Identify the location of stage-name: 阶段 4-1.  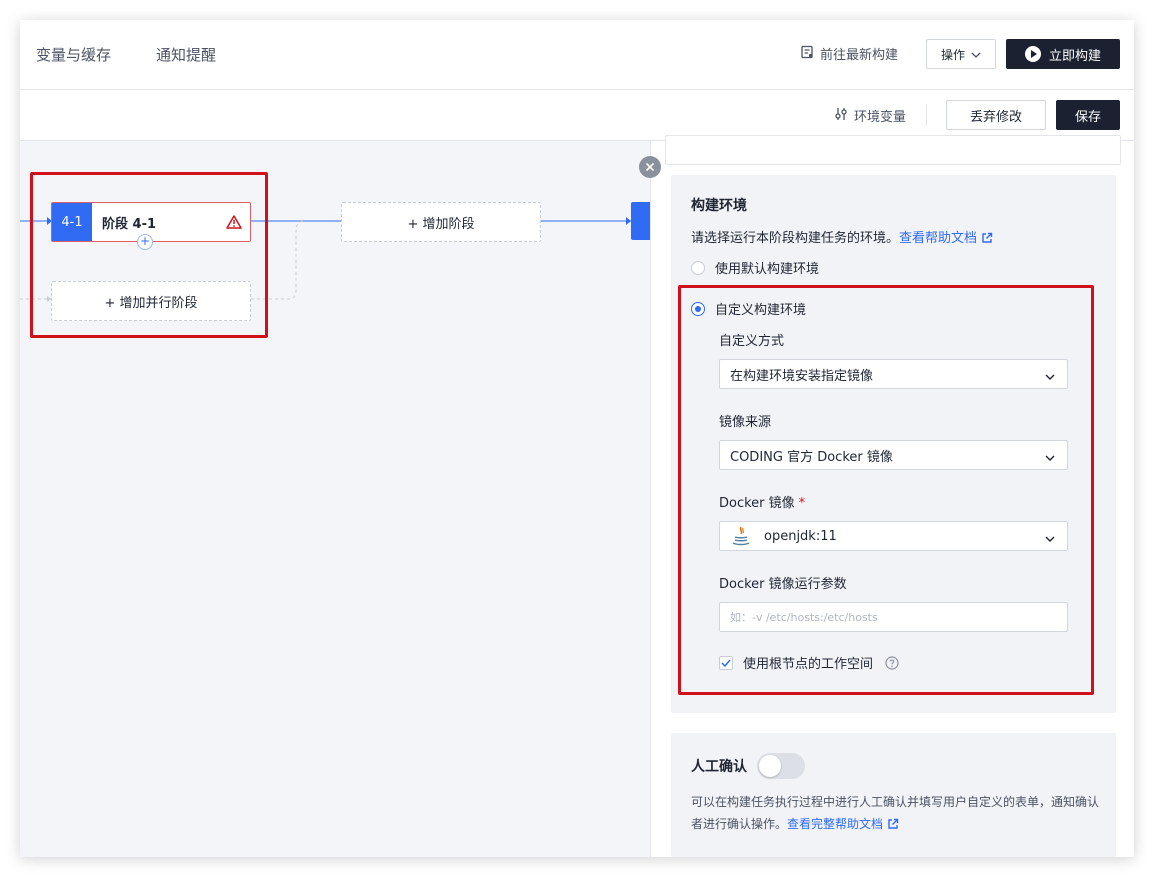
(129, 224).